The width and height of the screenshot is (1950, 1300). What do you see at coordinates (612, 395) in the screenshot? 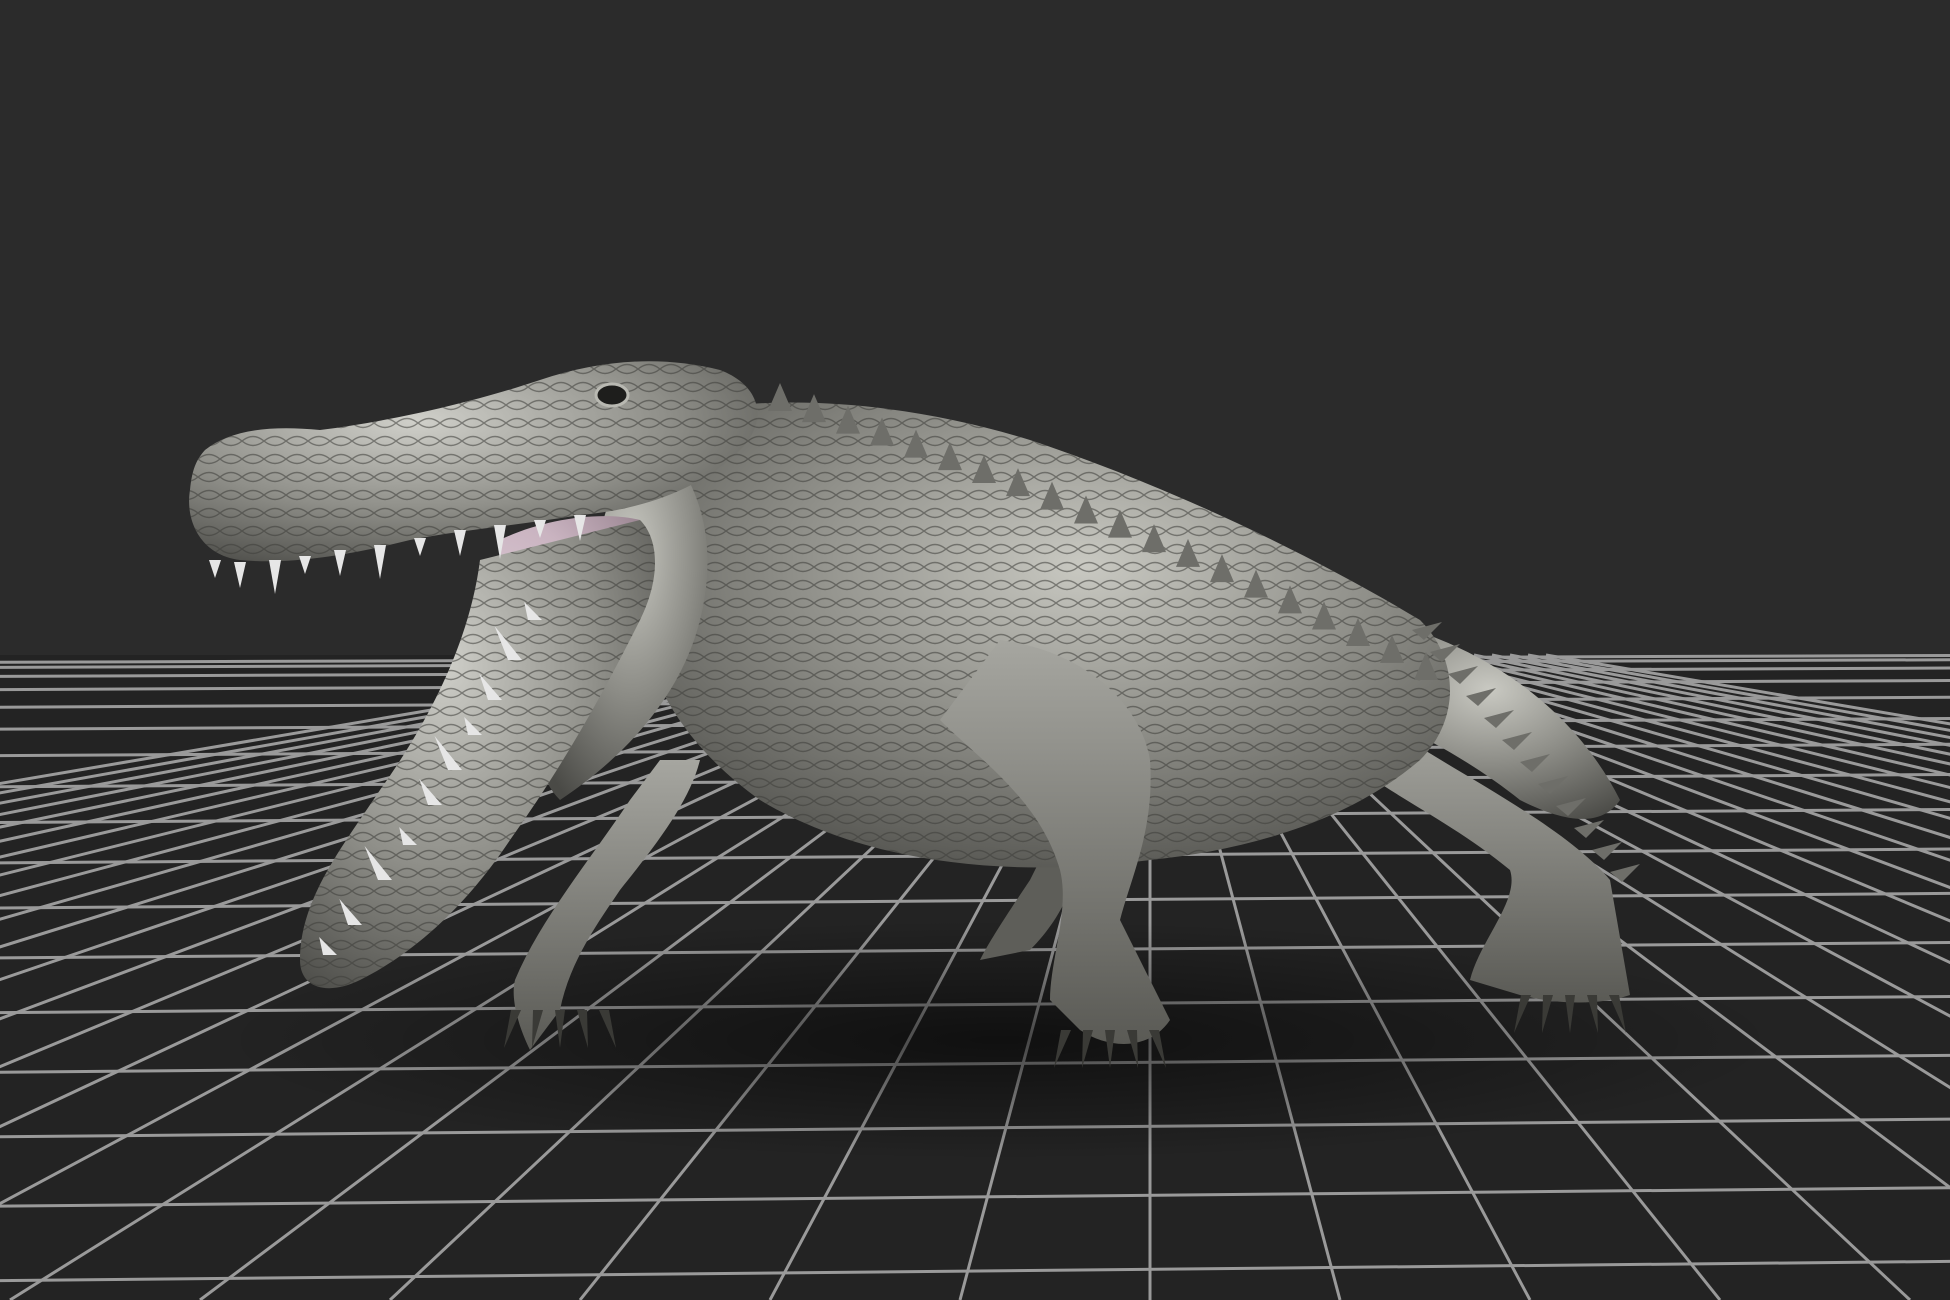
I see `crocodile-eye` at bounding box center [612, 395].